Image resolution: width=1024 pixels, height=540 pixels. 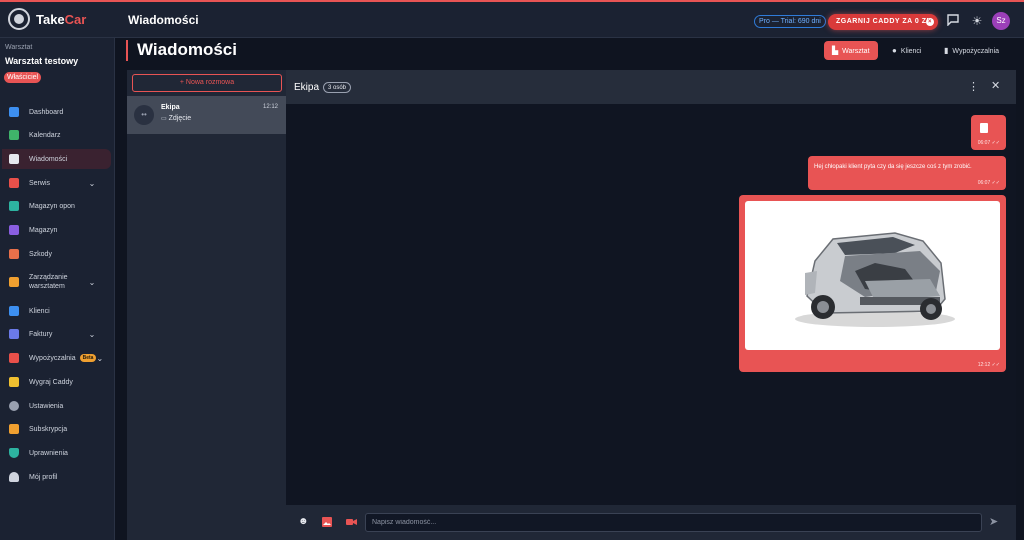 What do you see at coordinates (973, 86) in the screenshot?
I see `more-options-icon: ⋮` at bounding box center [973, 86].